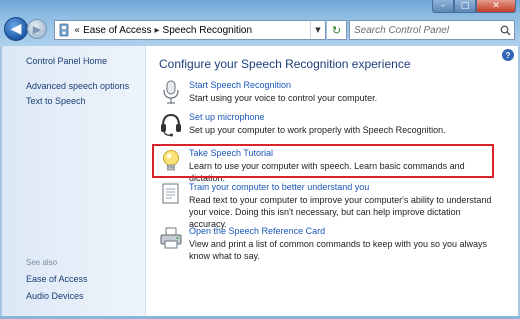 Image resolution: width=520 pixels, height=319 pixels. I want to click on back-button: ◀, so click(16, 29).